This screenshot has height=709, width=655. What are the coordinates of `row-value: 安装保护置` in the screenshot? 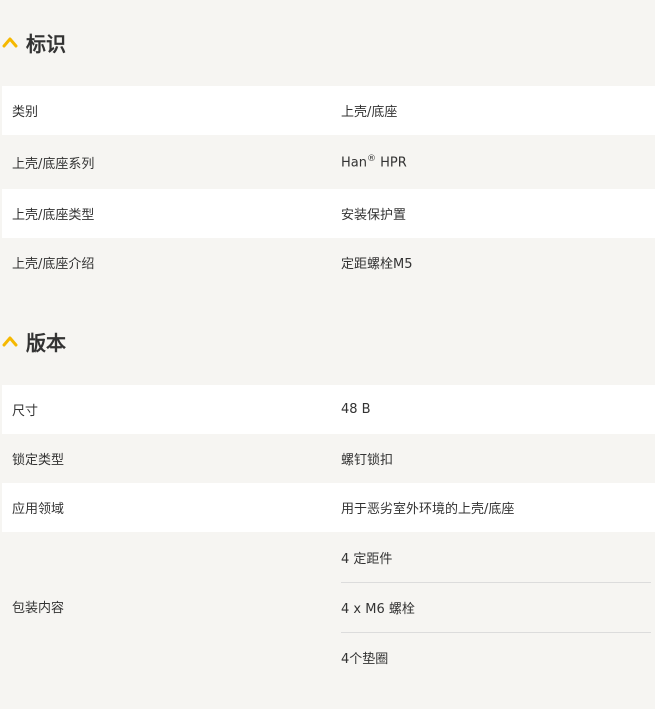 It's located at (374, 215).